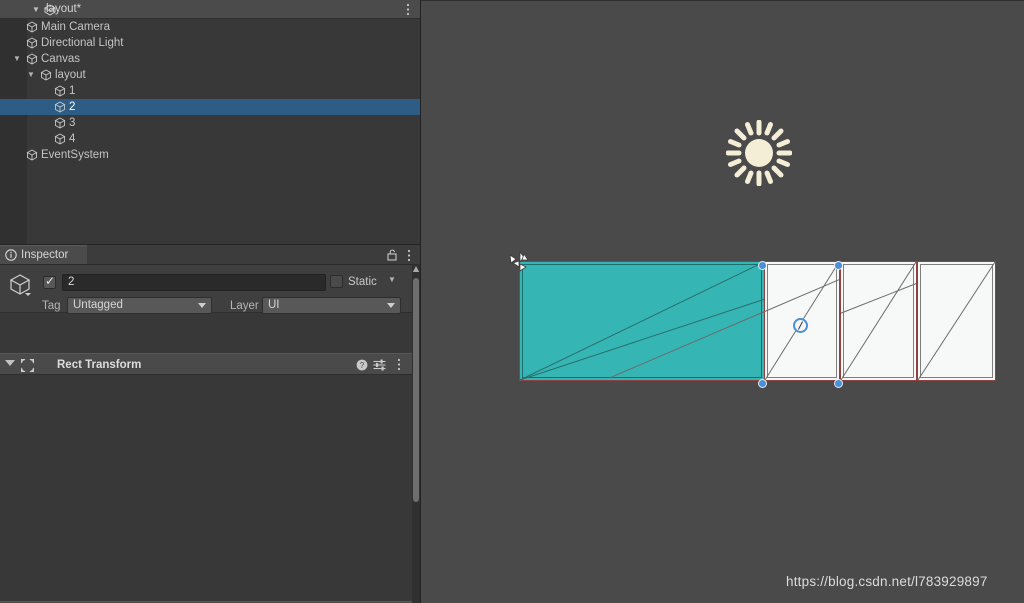  What do you see at coordinates (522, 264) in the screenshot?
I see `move-tool-cursor-icon` at bounding box center [522, 264].